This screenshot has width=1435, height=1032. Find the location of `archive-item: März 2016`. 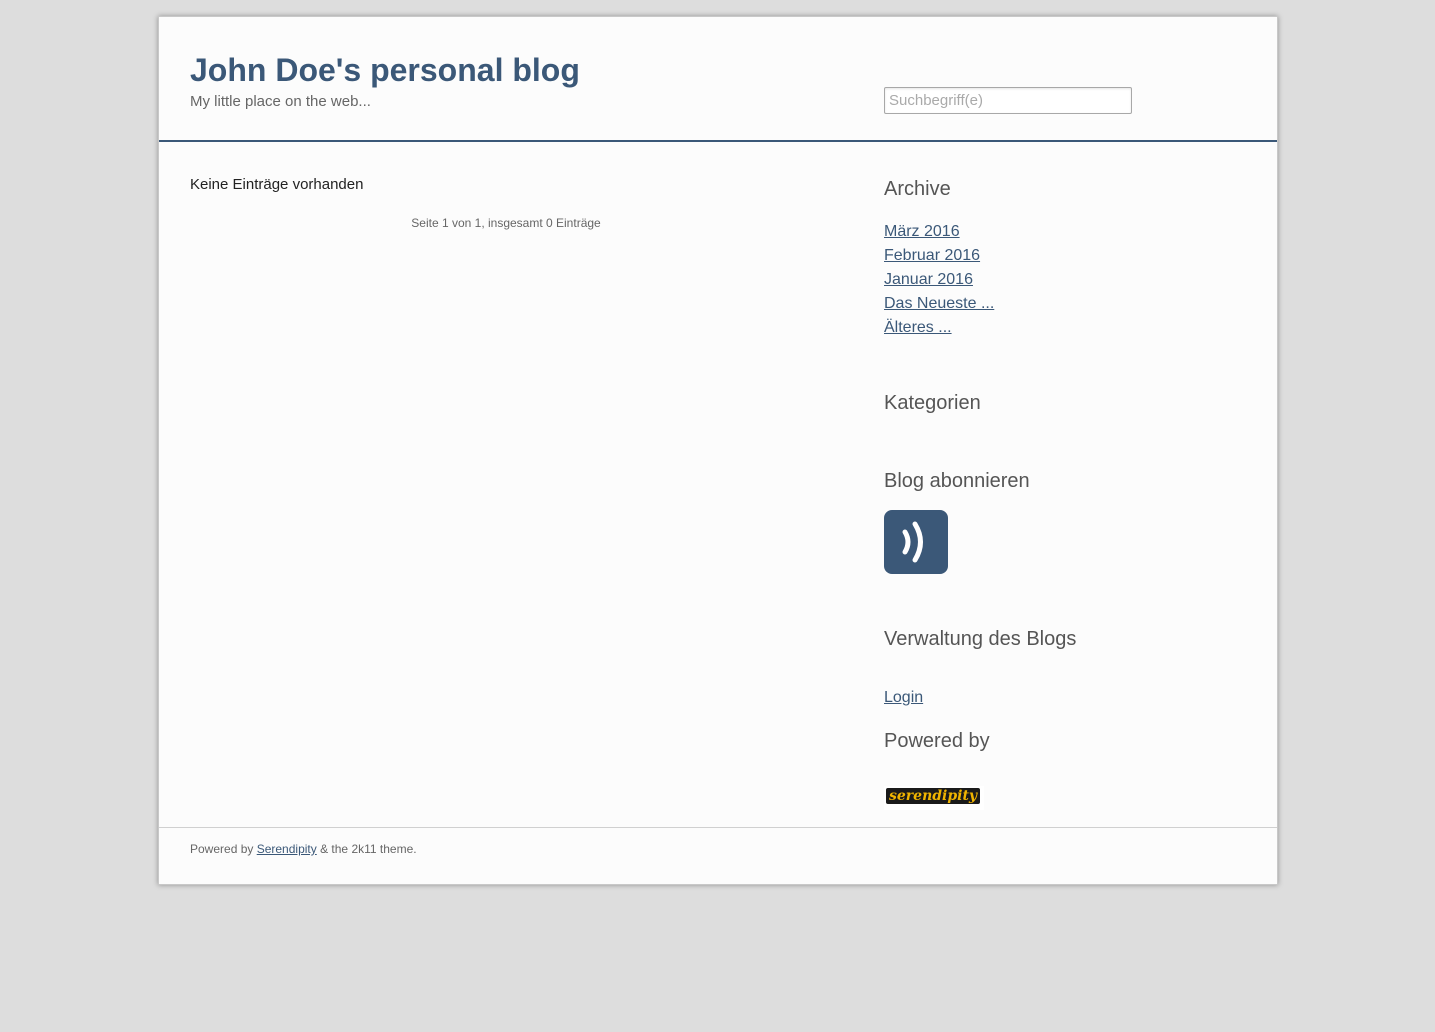

archive-item: März 2016 is located at coordinates (939, 232).